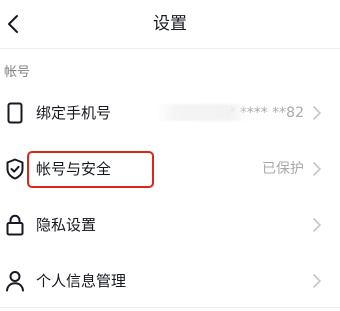  What do you see at coordinates (17, 72) in the screenshot?
I see `section-label: 帐号` at bounding box center [17, 72].